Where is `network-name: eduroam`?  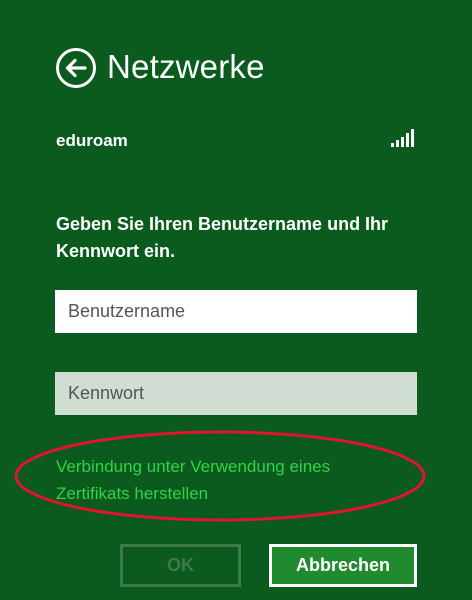 network-name: eduroam is located at coordinates (92, 140).